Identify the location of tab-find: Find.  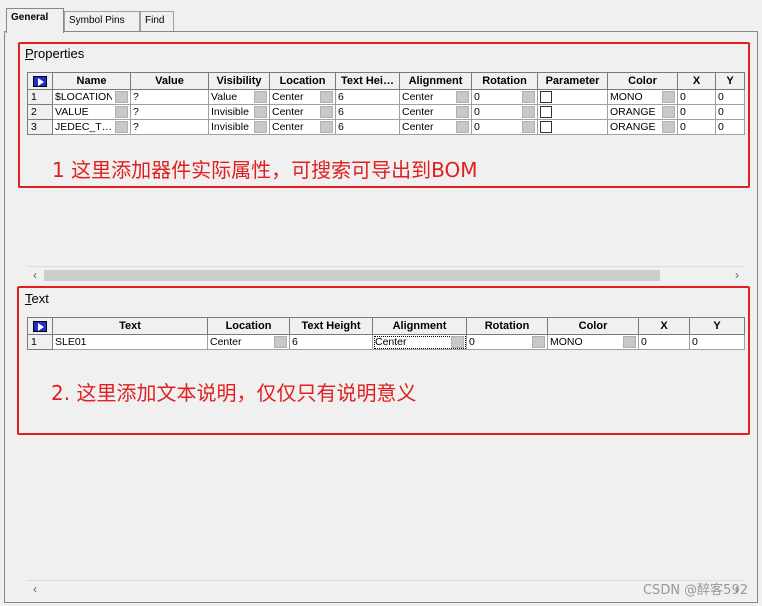
(157, 21).